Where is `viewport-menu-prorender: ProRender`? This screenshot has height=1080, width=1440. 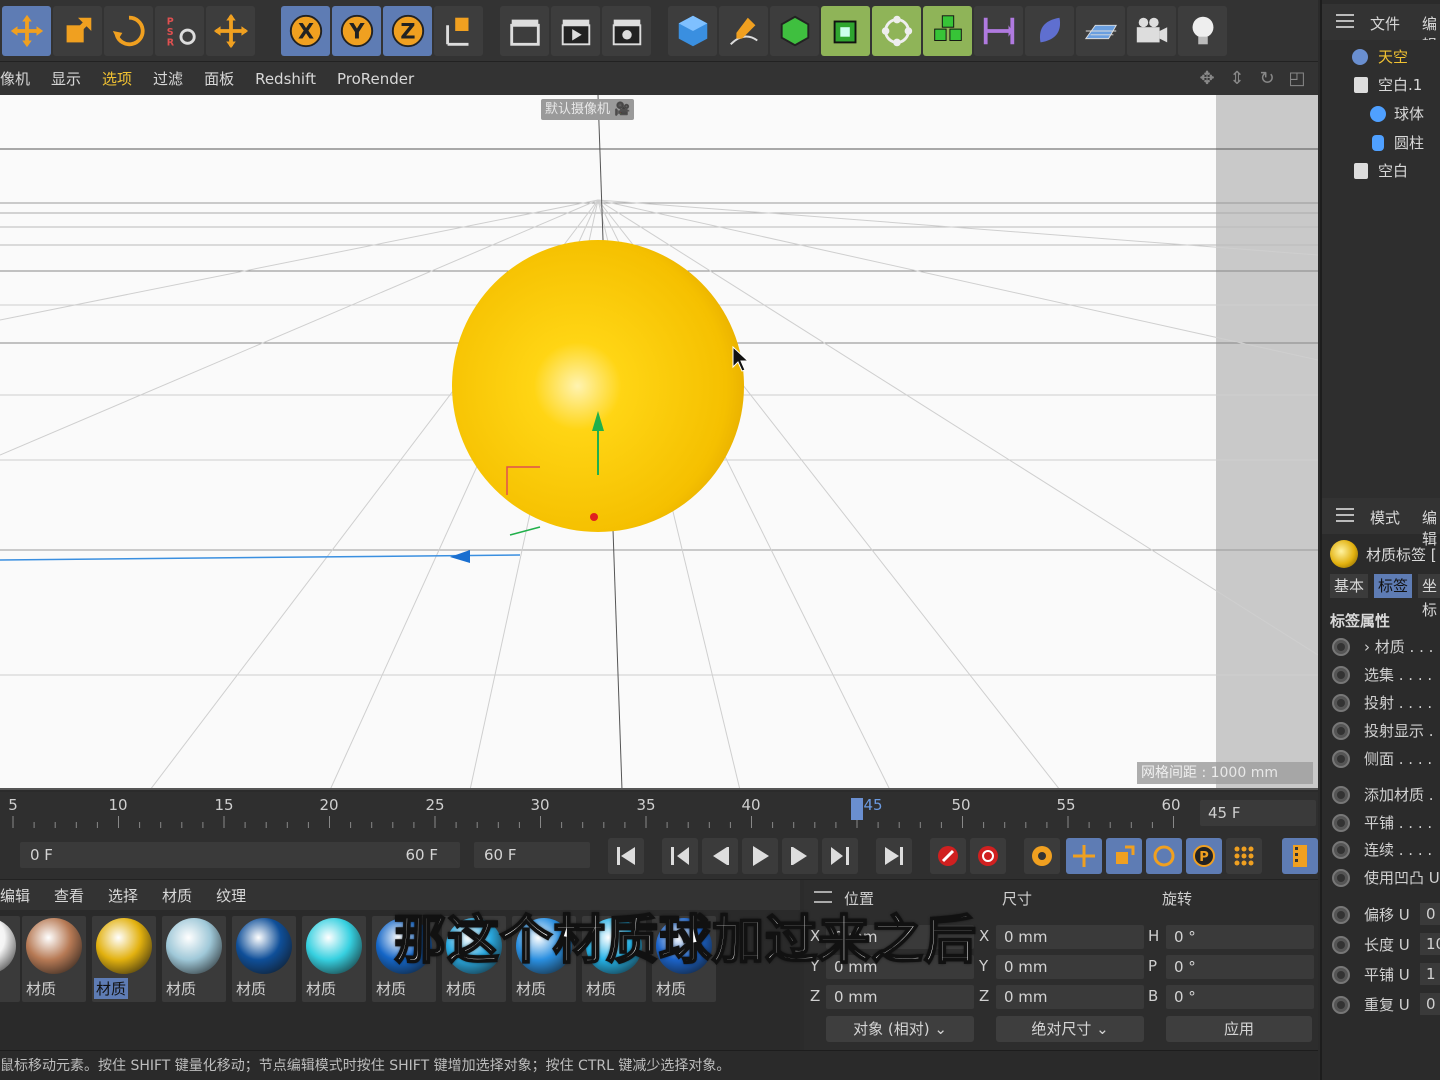 viewport-menu-prorender: ProRender is located at coordinates (375, 79).